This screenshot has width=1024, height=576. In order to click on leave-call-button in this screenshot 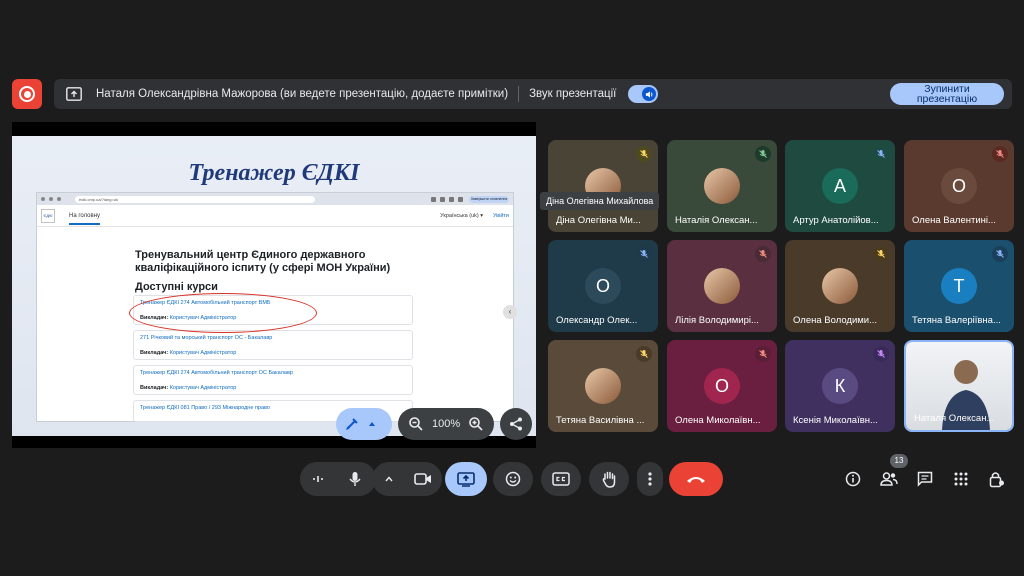, I will do `click(696, 479)`.